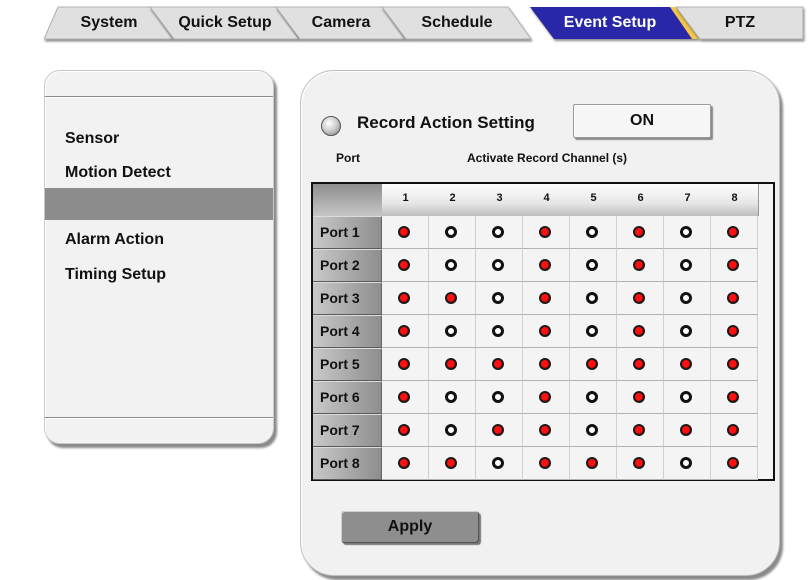 The image size is (808, 580). I want to click on tab-schedule: Schedule, so click(457, 23).